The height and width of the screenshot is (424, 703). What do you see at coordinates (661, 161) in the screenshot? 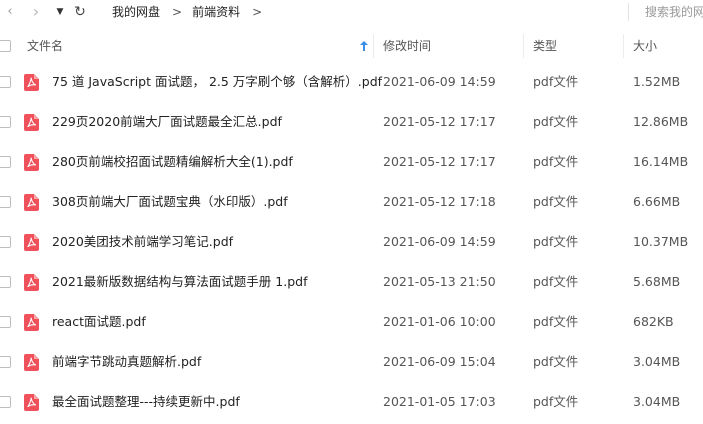
I see `file-size: 16.14MB` at bounding box center [661, 161].